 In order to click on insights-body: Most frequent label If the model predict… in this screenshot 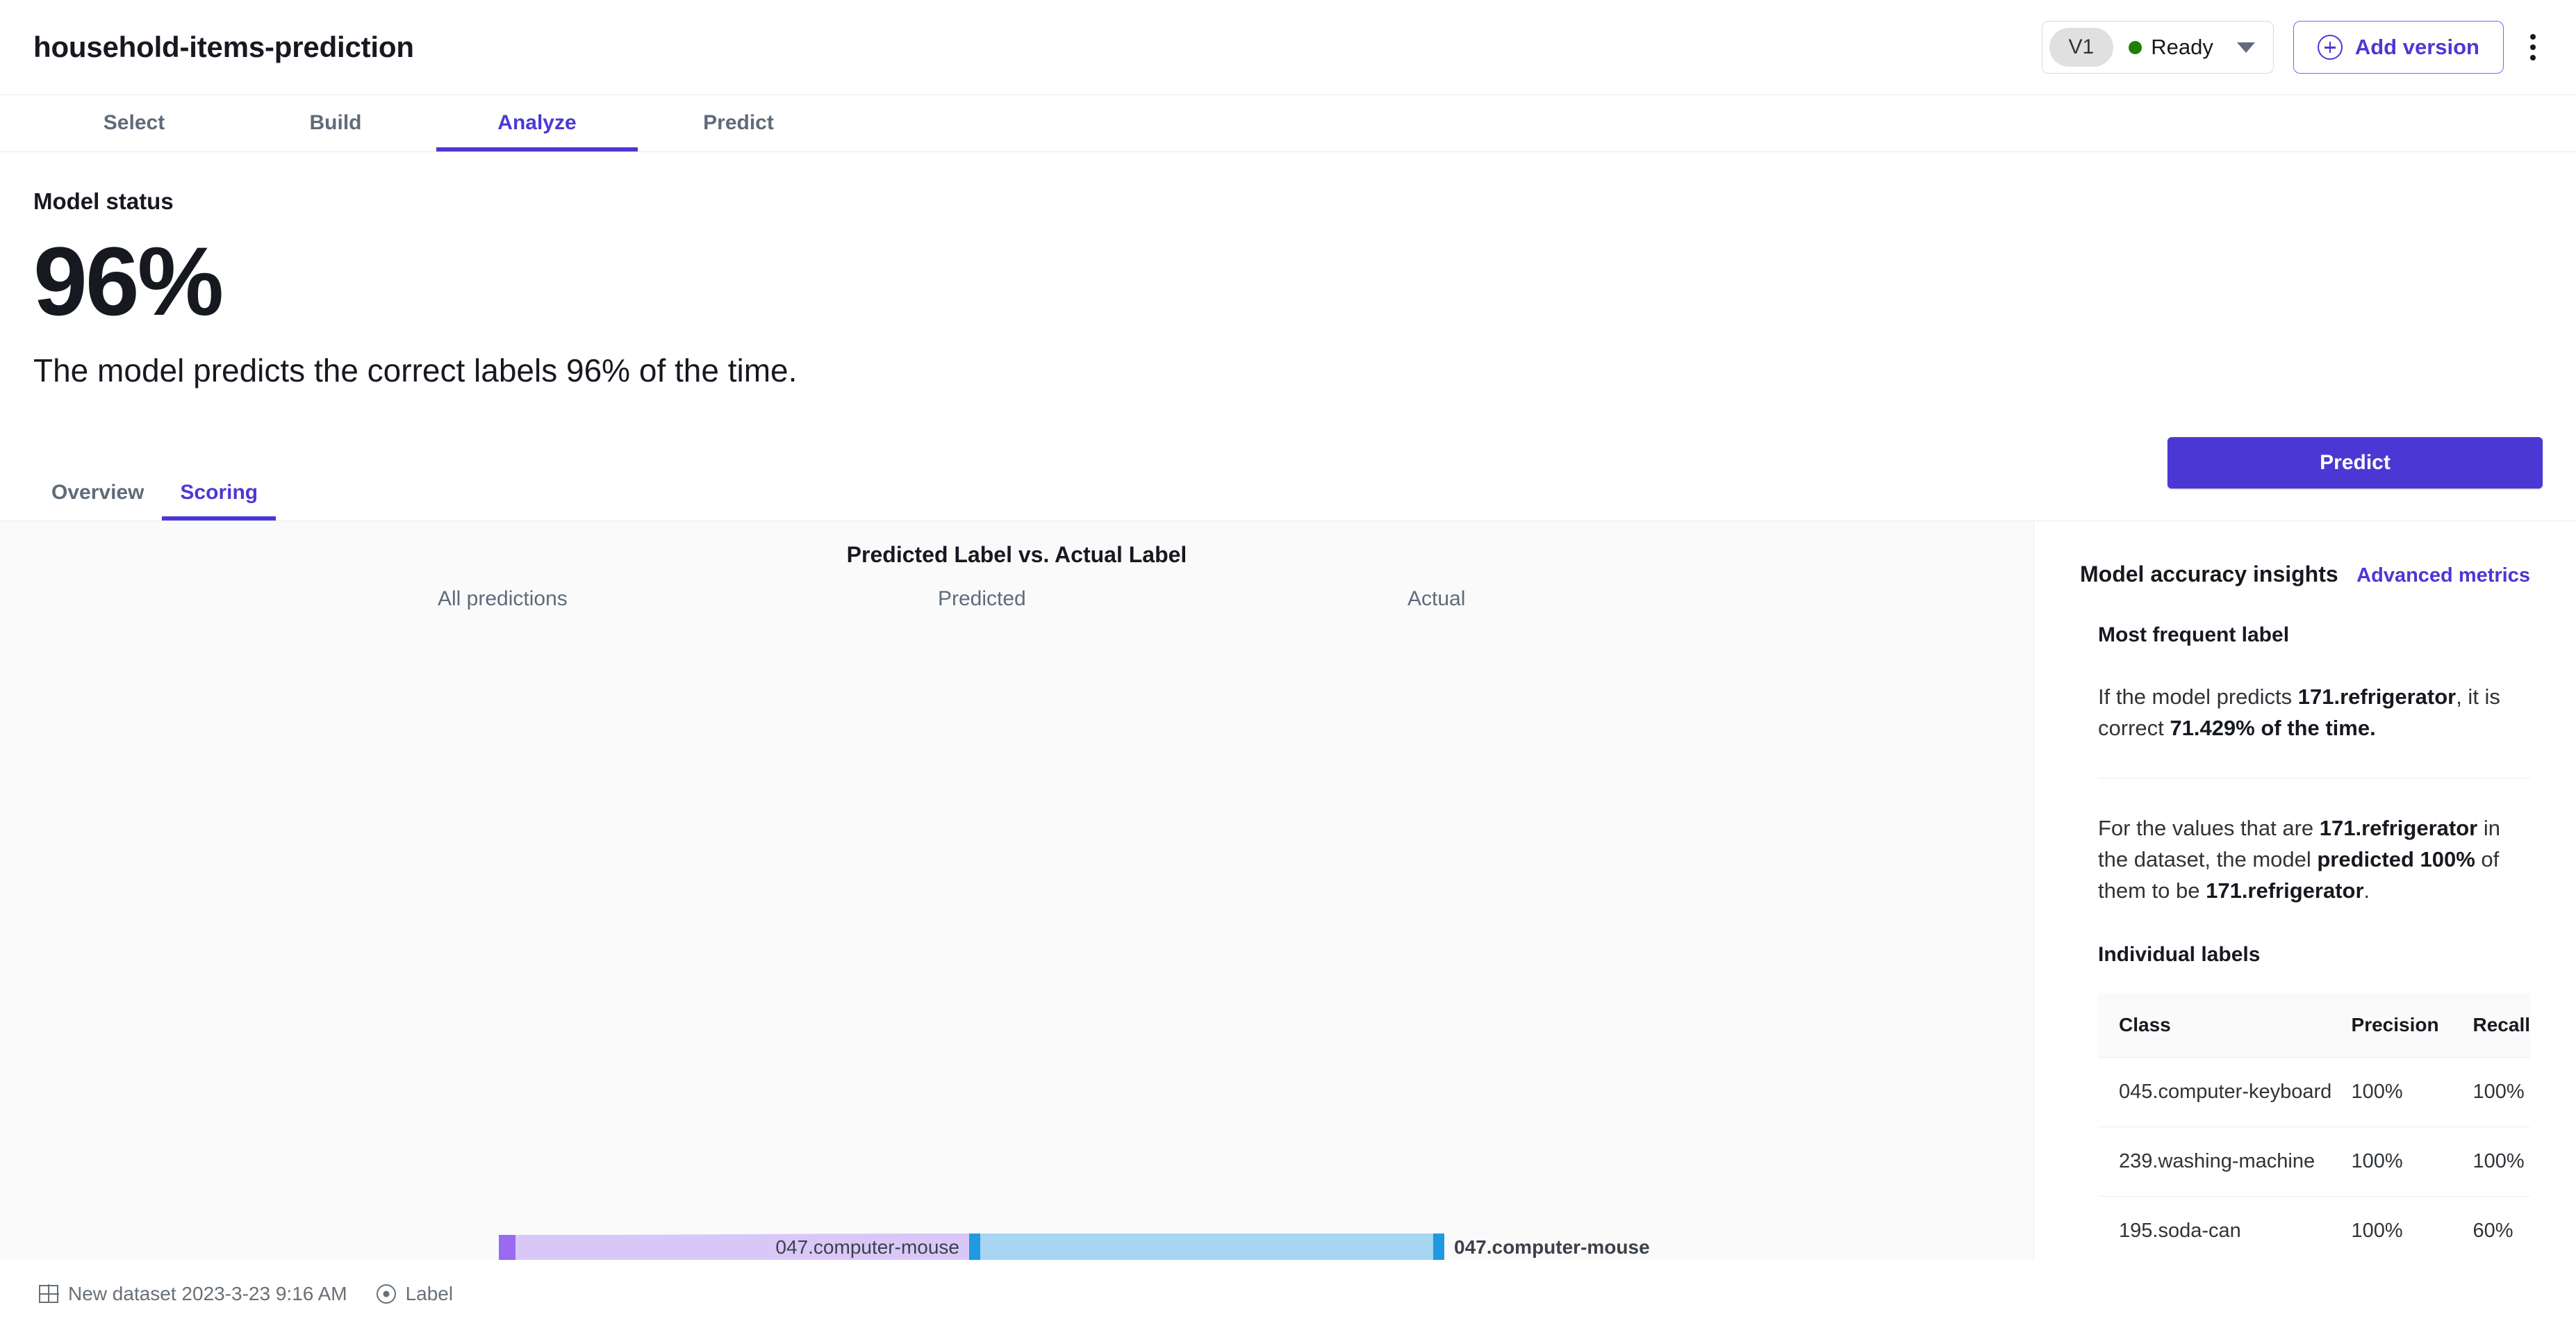, I will do `click(2305, 942)`.